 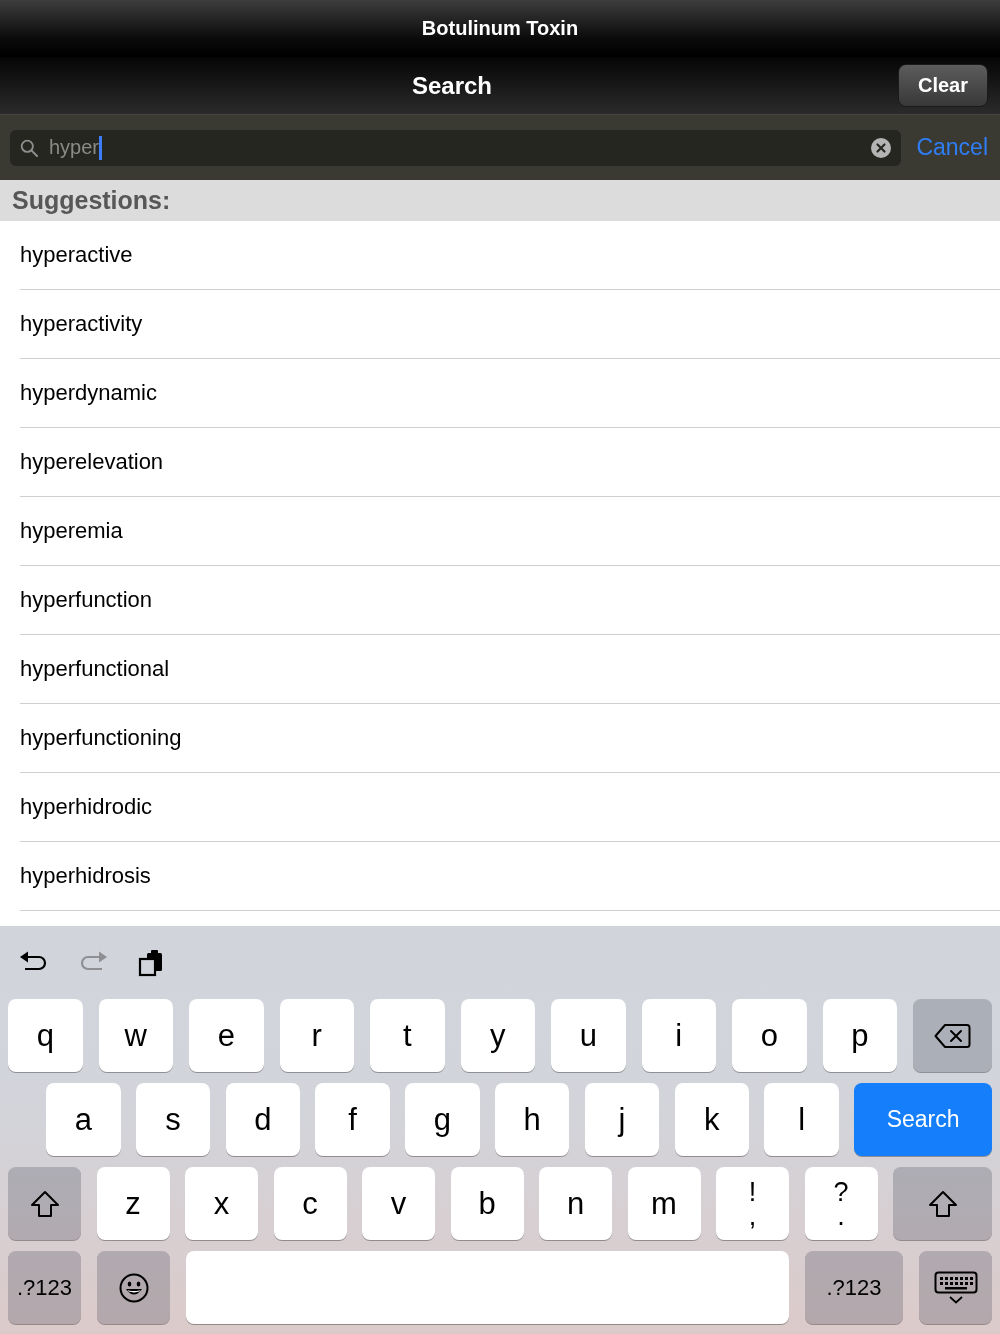 What do you see at coordinates (532, 1119) in the screenshot?
I see `letter-key: h` at bounding box center [532, 1119].